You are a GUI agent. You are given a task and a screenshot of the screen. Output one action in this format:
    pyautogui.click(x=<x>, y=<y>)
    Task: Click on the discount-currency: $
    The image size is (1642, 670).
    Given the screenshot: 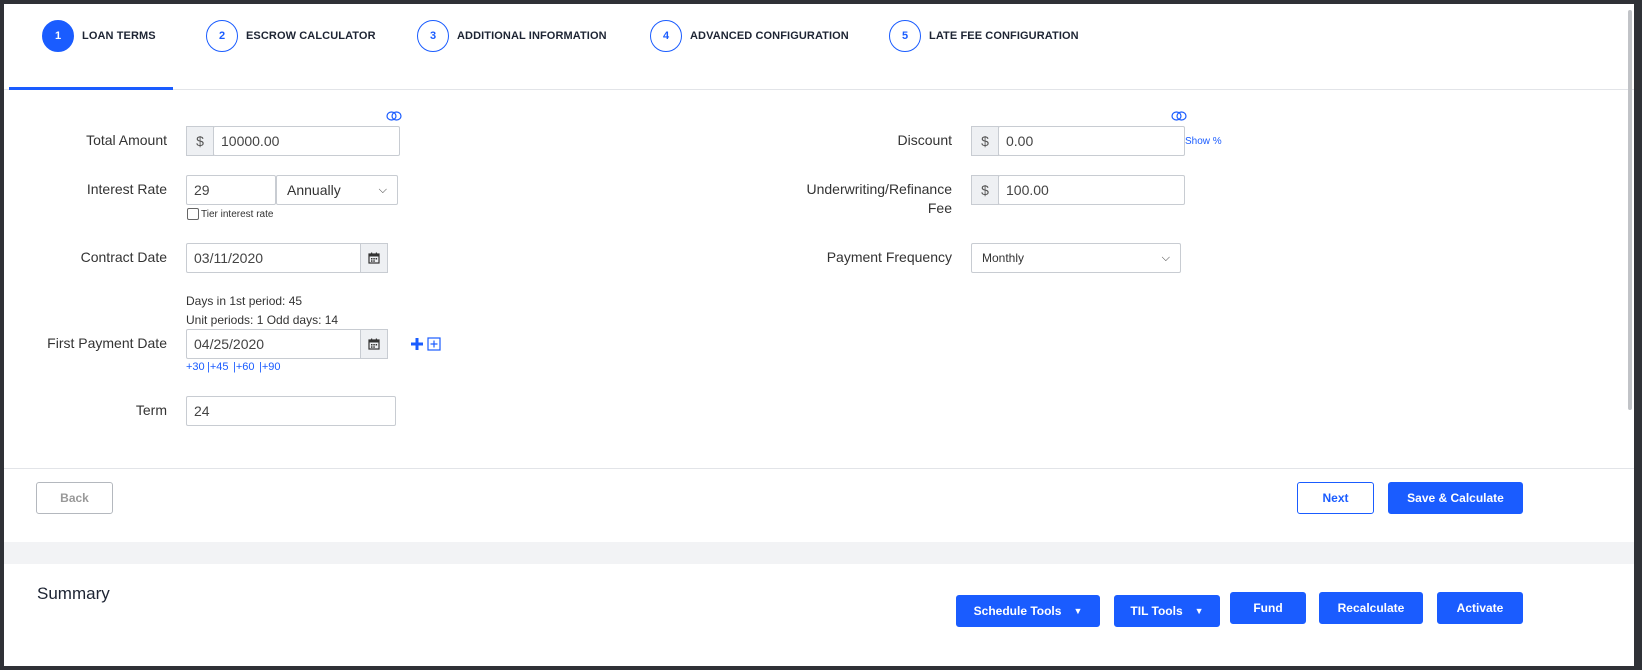 What is the action you would take?
    pyautogui.click(x=985, y=141)
    